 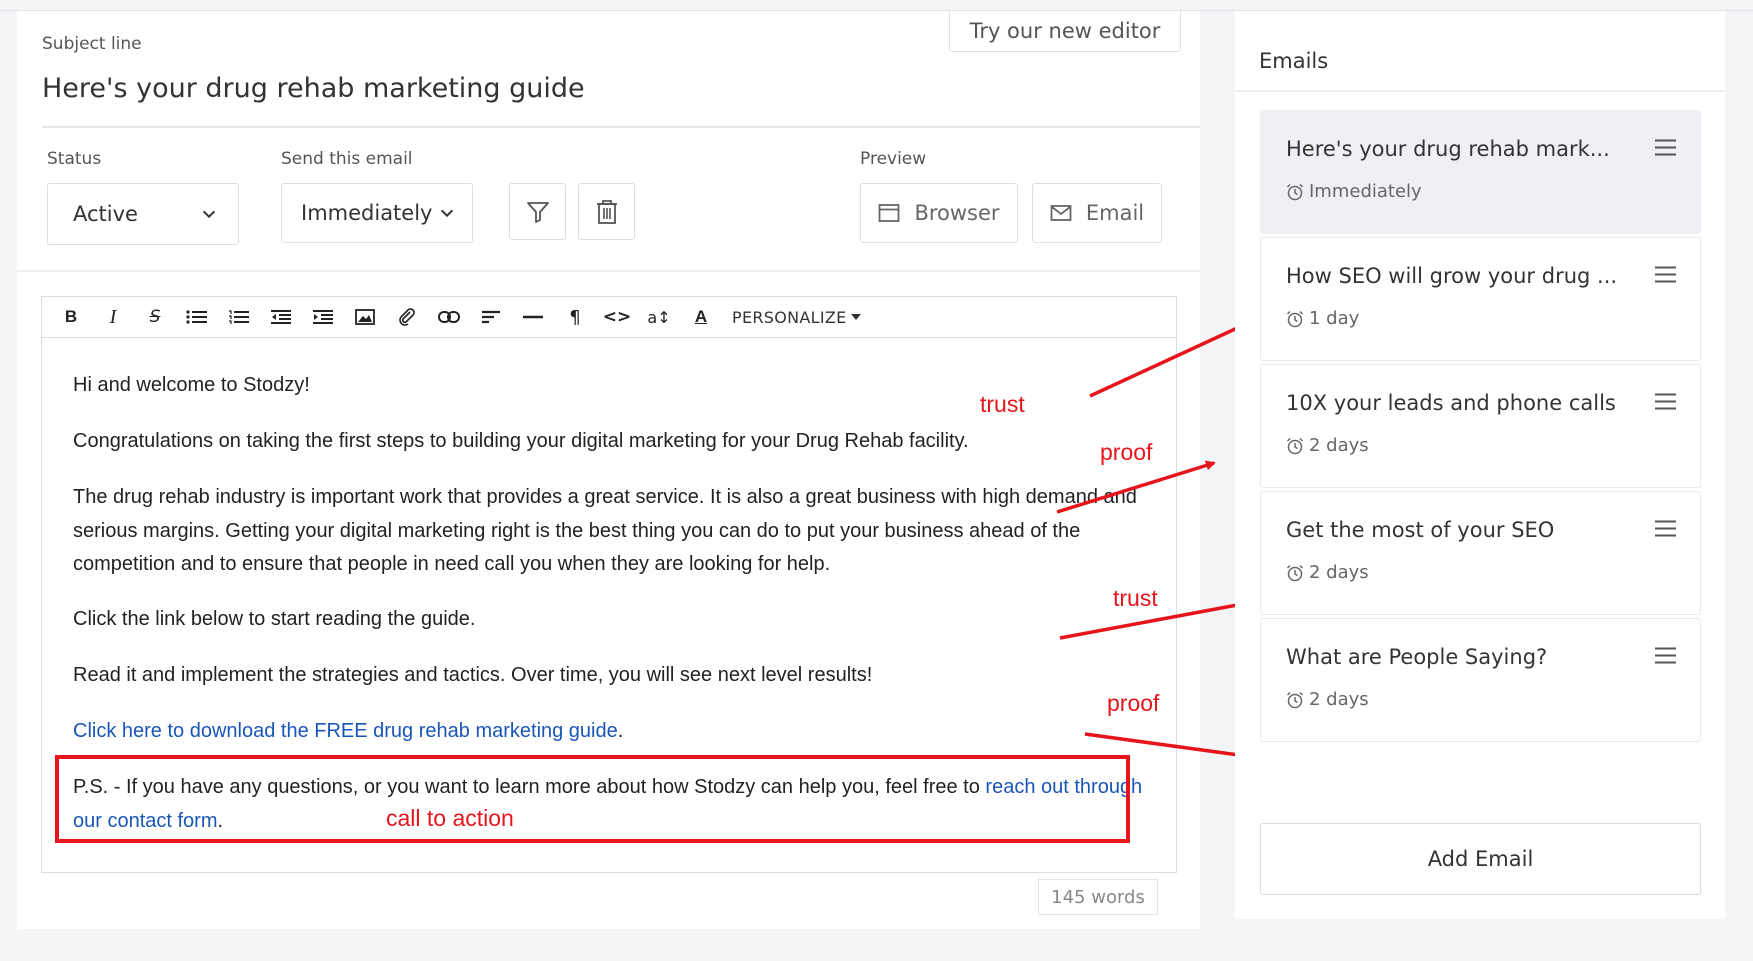 I want to click on email-item: 10X your leads and phone calls 2 days, so click(x=1480, y=426).